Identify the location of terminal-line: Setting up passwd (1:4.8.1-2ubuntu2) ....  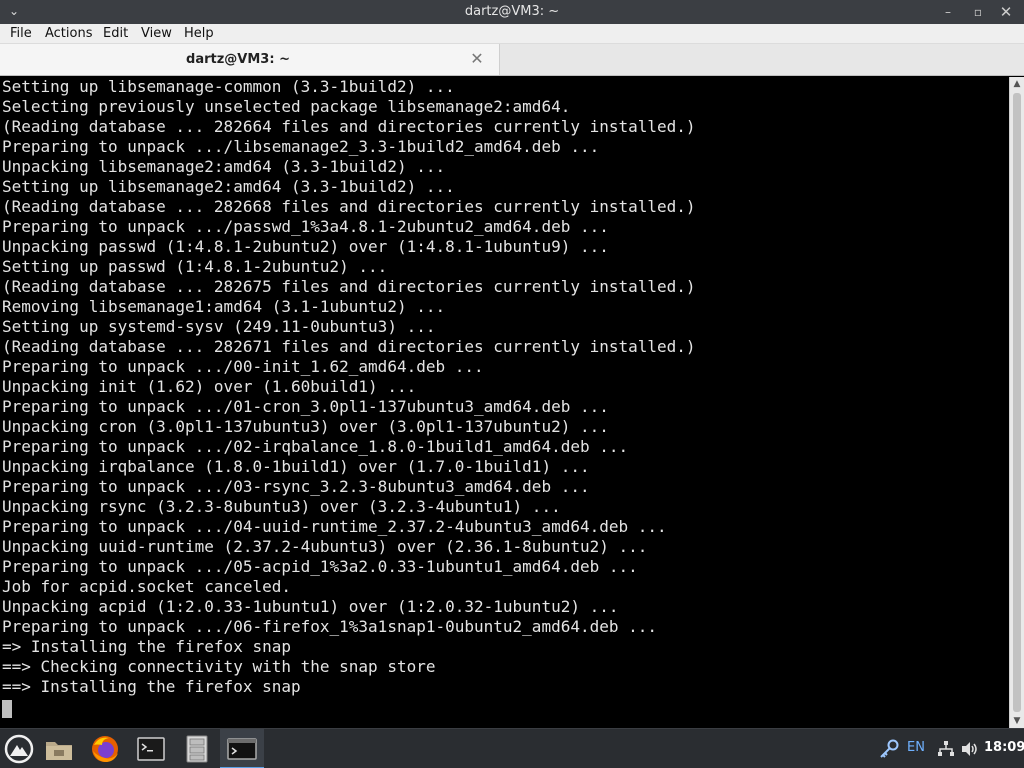
(195, 266).